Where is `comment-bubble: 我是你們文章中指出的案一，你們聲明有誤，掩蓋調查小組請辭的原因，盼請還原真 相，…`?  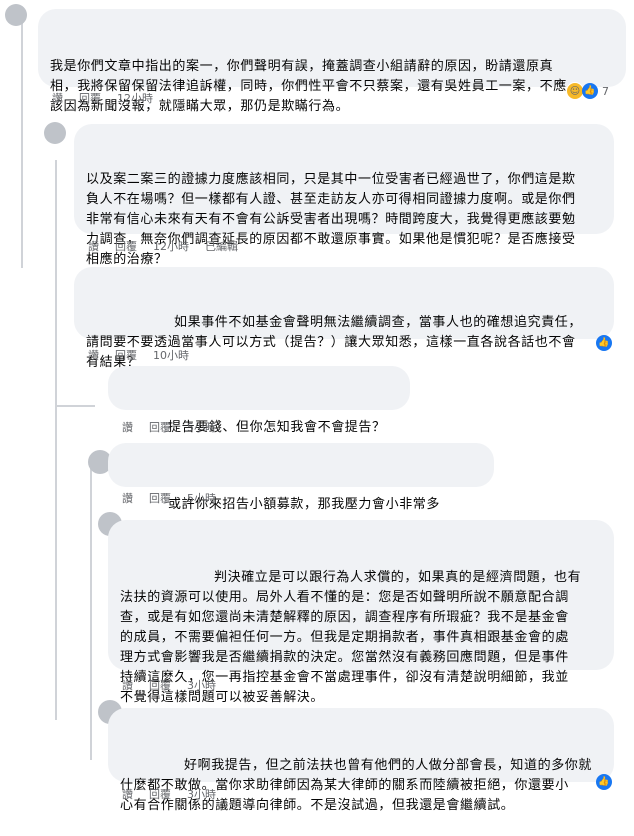 comment-bubble: 我是你們文章中指出的案一，你們聲明有誤，掩蓋調查小組請辭的原因，盼請還原真 相，… is located at coordinates (332, 61).